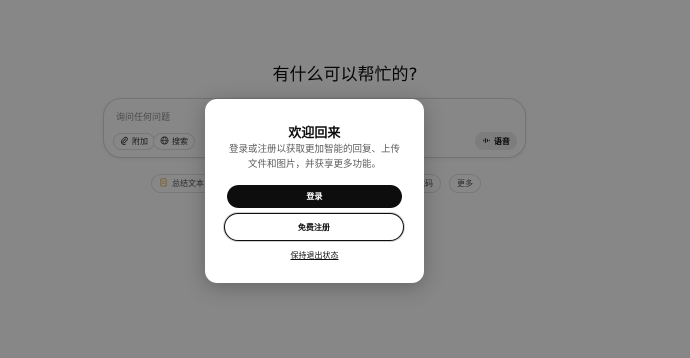 The height and width of the screenshot is (358, 690). What do you see at coordinates (314, 133) in the screenshot?
I see `modal-title: 欢迎回来` at bounding box center [314, 133].